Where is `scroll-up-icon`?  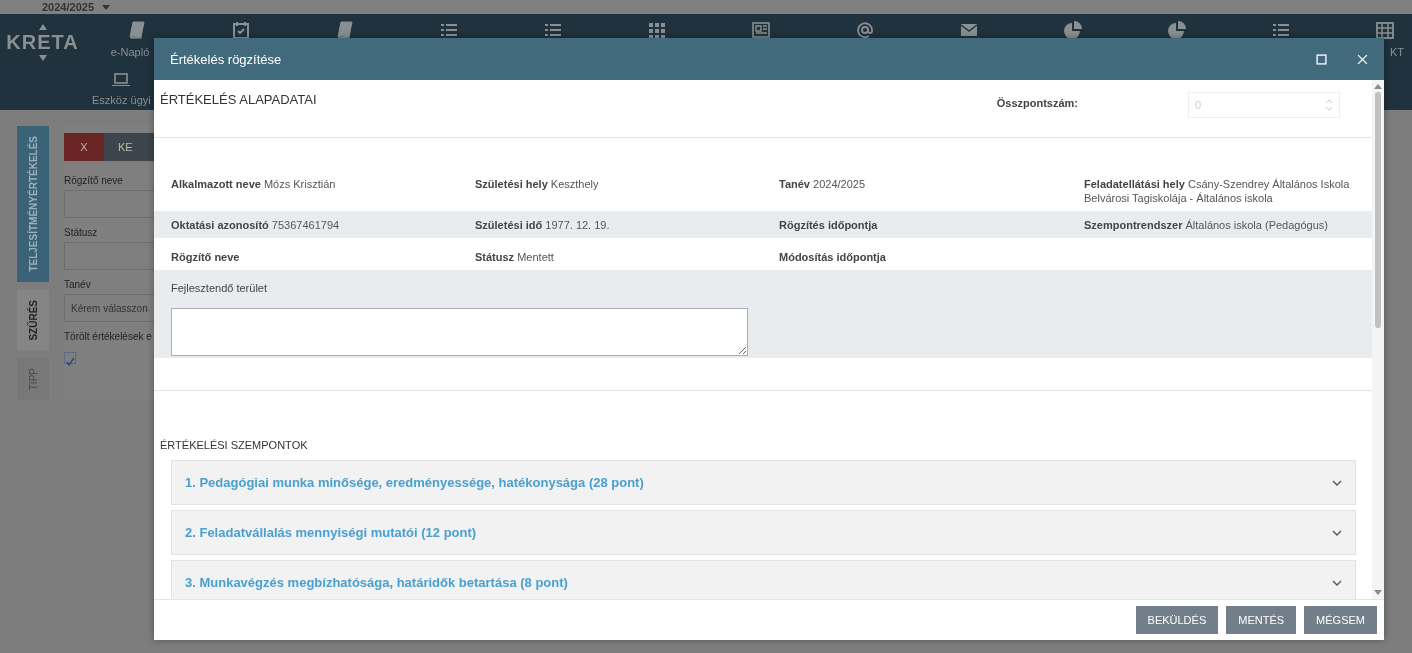
scroll-up-icon is located at coordinates (1378, 86).